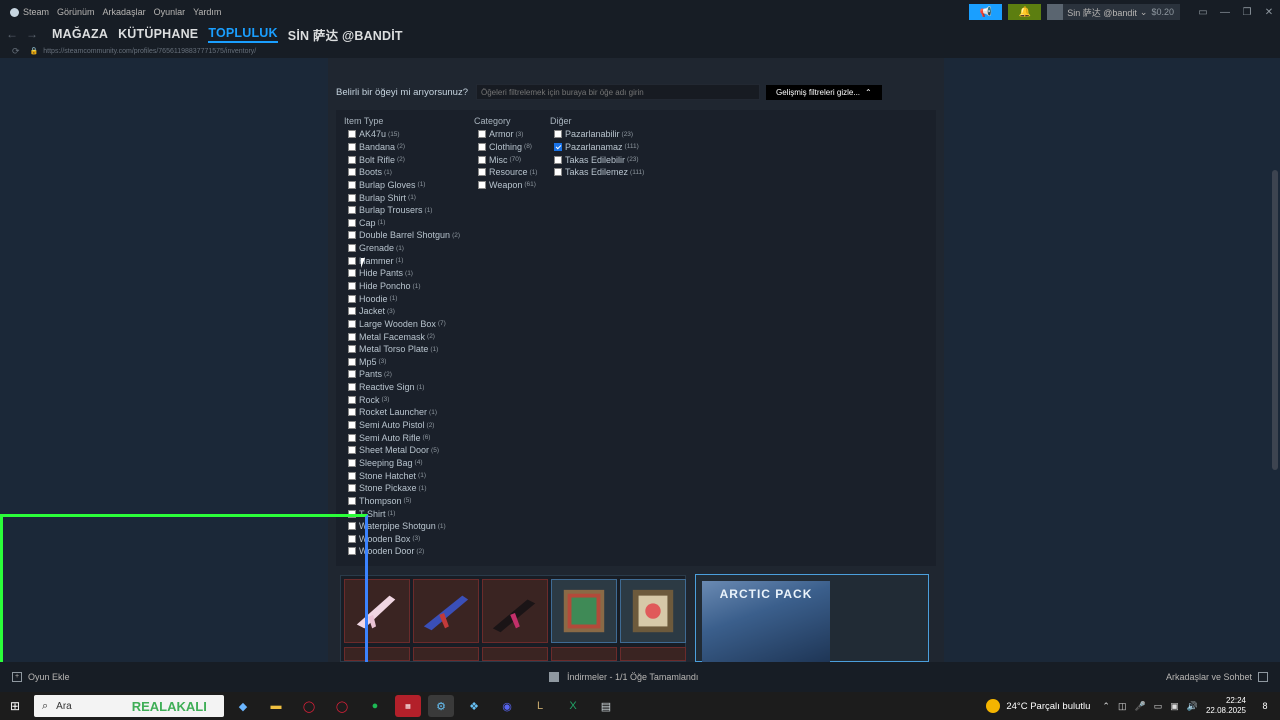 This screenshot has width=1280, height=720. I want to click on item-filter-input, so click(618, 92).